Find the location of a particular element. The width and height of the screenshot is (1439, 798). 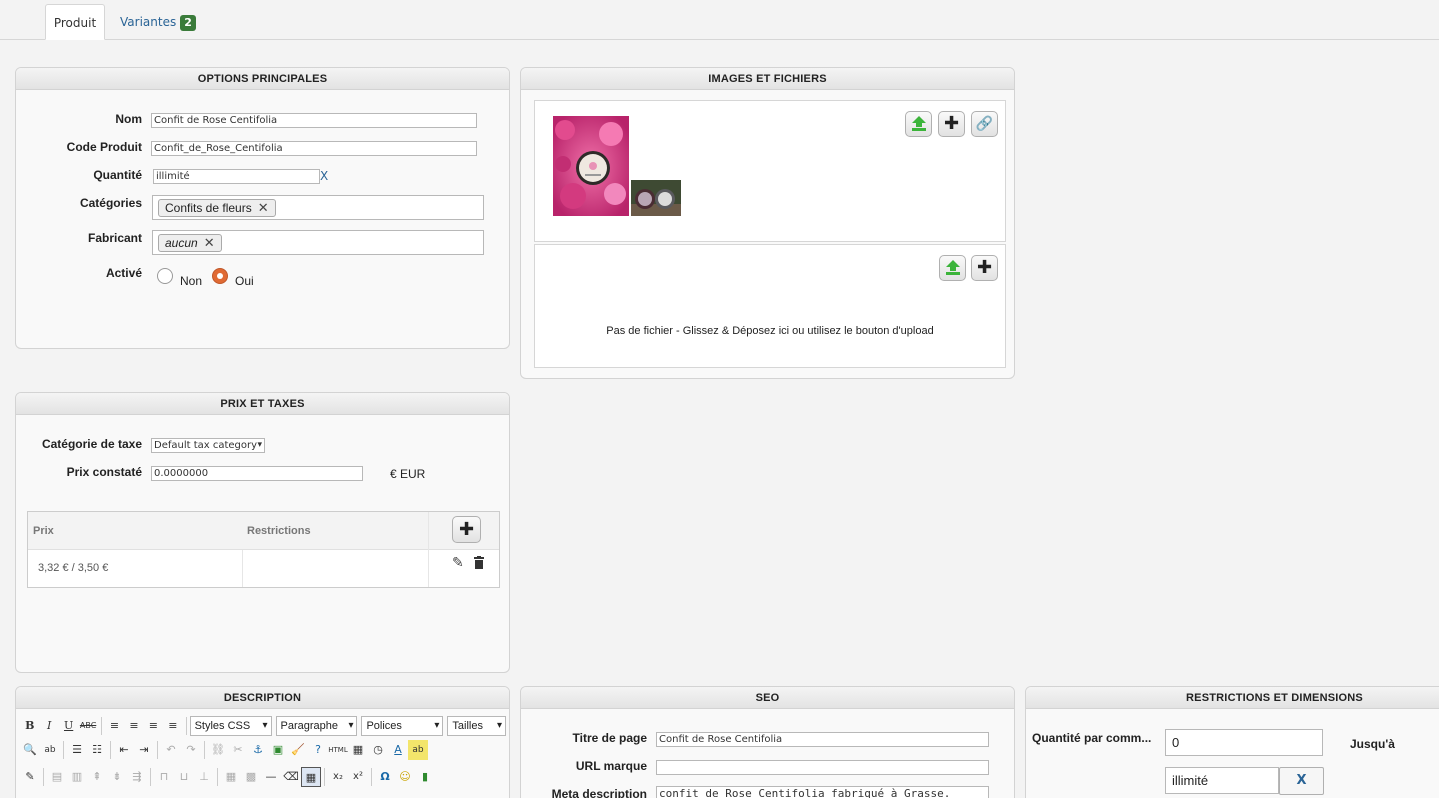

fonts-select: Polices is located at coordinates (402, 726).